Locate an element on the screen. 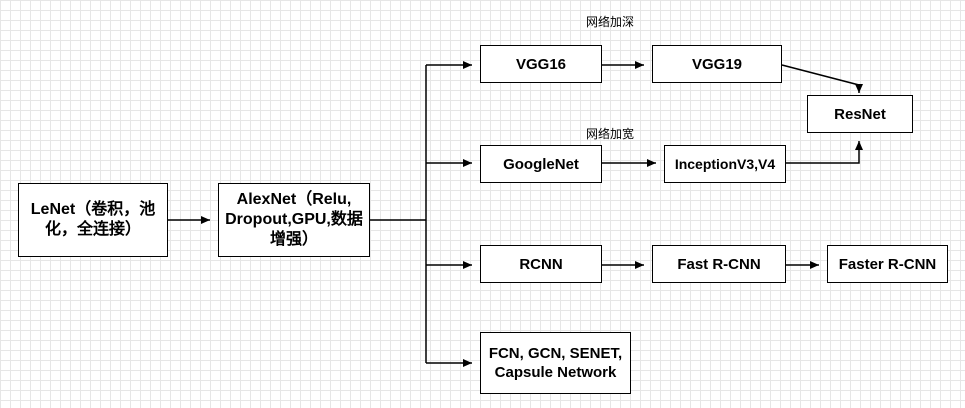  node-alexnet: AlexNet（Relu, Dropout,GPU,数据增强） is located at coordinates (294, 220).